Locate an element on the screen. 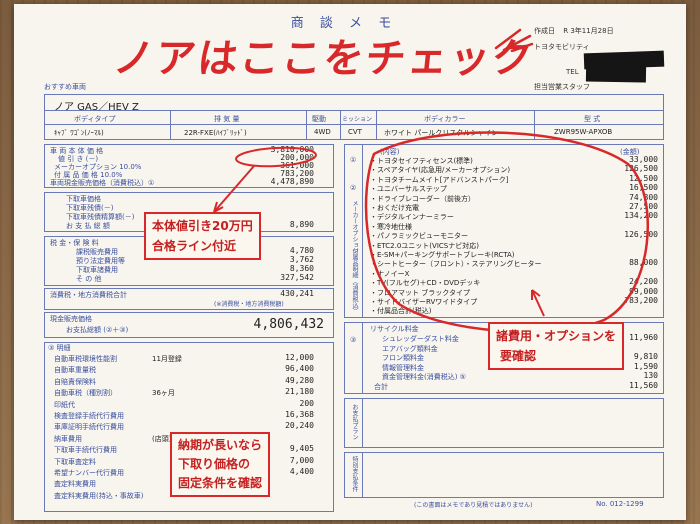 Image resolution: width=700 pixels, height=524 pixels. discount-note-line1: 本体値引き20万円 is located at coordinates (202, 226).